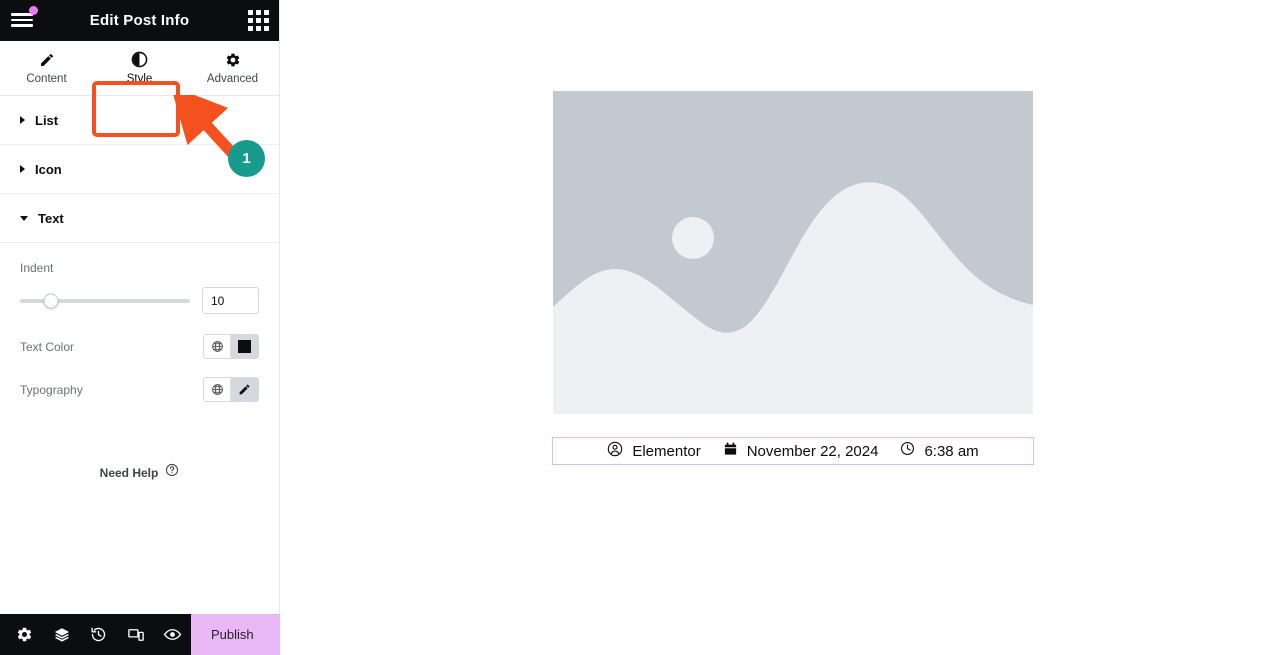 This screenshot has height=655, width=1280. I want to click on panel-tabs: Content Style Advanced, so click(139, 89).